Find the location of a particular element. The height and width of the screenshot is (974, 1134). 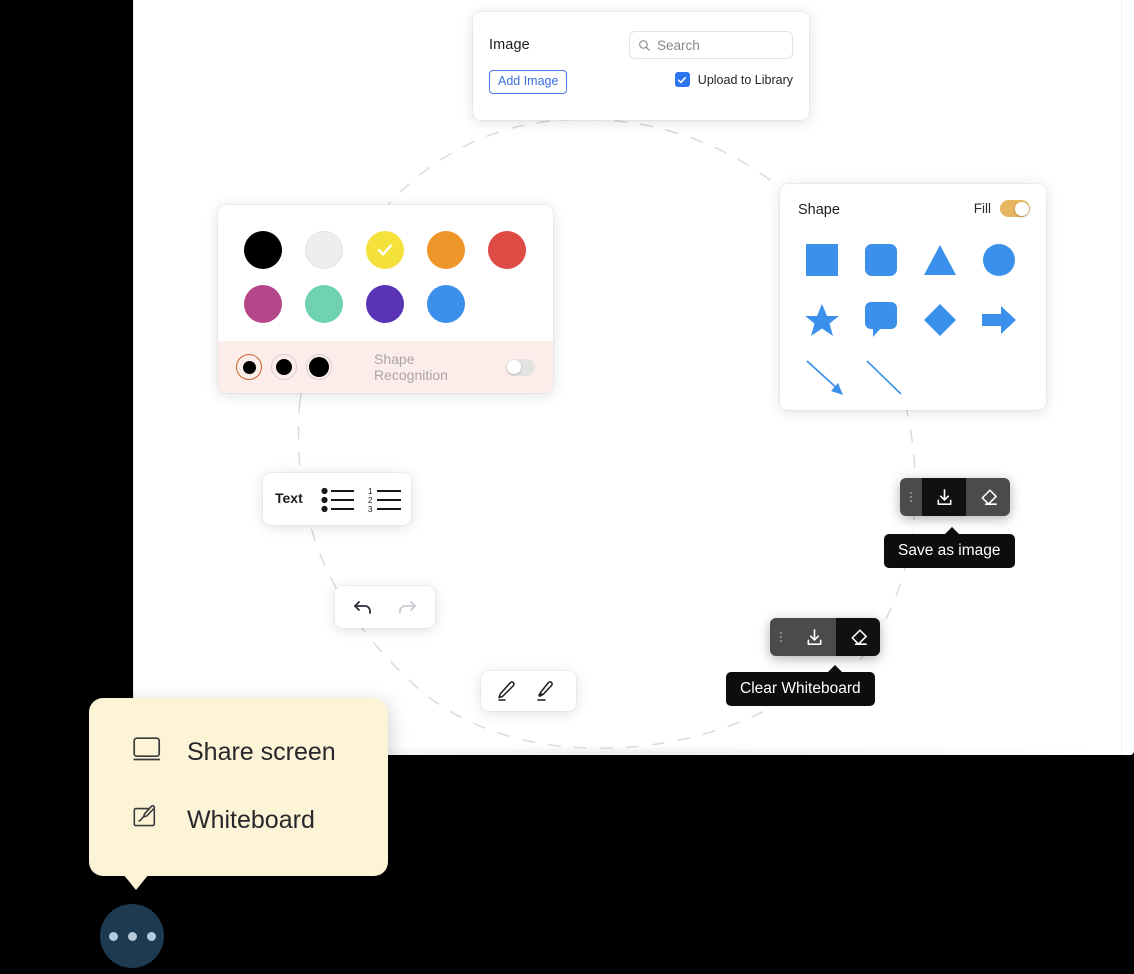

tooltip-save-label: Save as image is located at coordinates (949, 550).